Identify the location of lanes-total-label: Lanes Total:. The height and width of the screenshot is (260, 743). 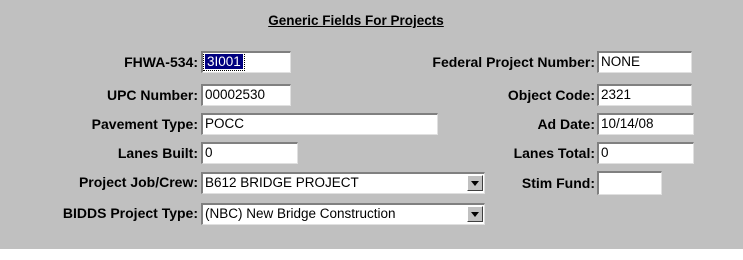
(554, 153).